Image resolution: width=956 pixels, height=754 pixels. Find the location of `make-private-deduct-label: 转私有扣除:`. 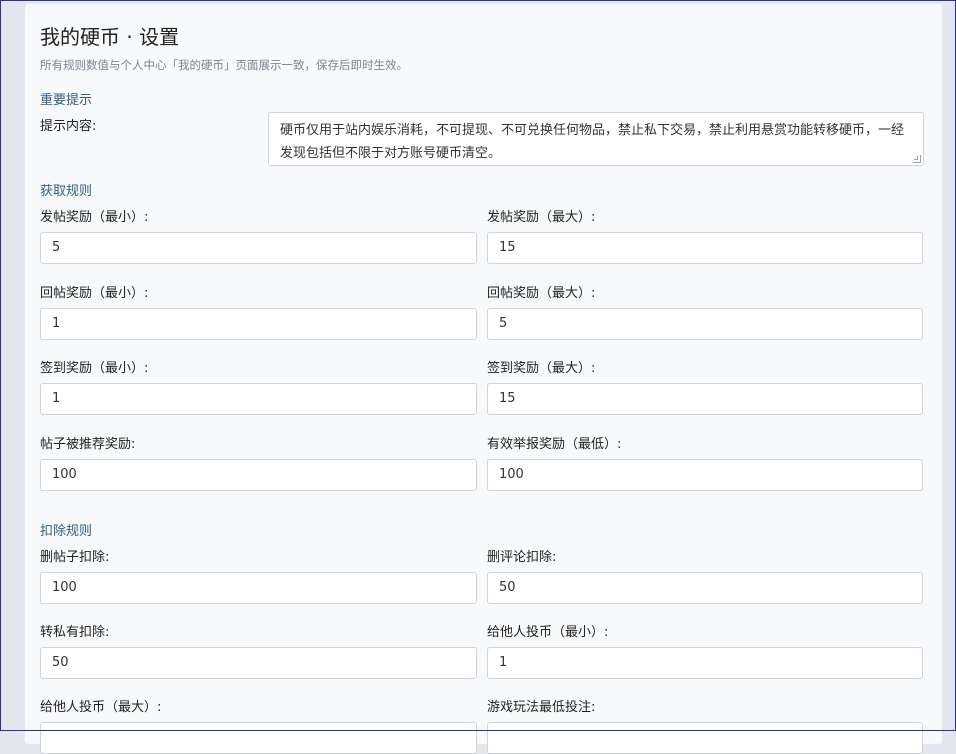

make-private-deduct-label: 转私有扣除: is located at coordinates (75, 632).